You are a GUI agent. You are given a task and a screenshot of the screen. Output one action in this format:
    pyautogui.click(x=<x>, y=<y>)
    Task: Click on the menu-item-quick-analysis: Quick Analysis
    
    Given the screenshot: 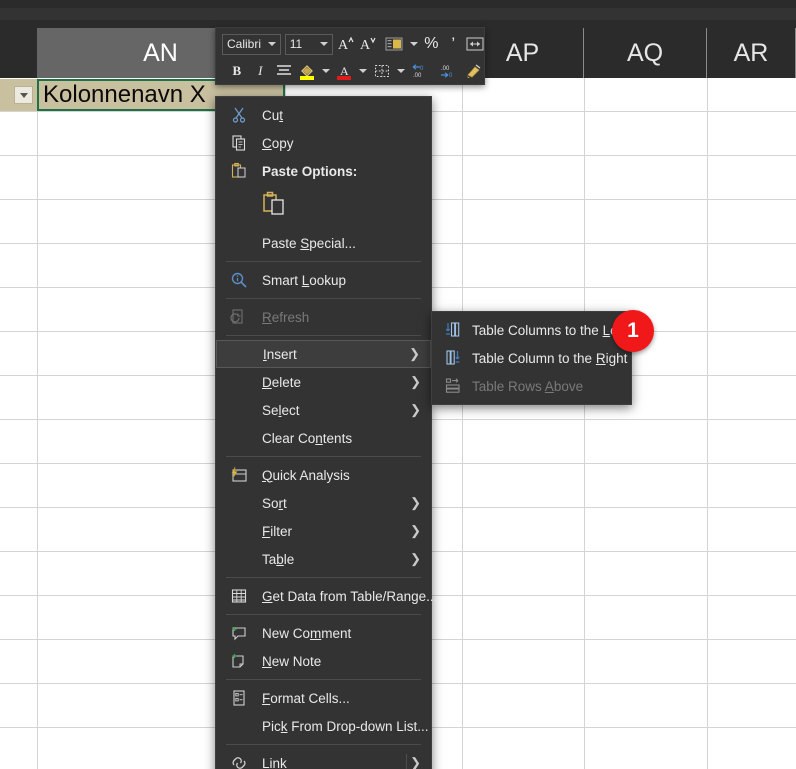 What is the action you would take?
    pyautogui.click(x=323, y=475)
    